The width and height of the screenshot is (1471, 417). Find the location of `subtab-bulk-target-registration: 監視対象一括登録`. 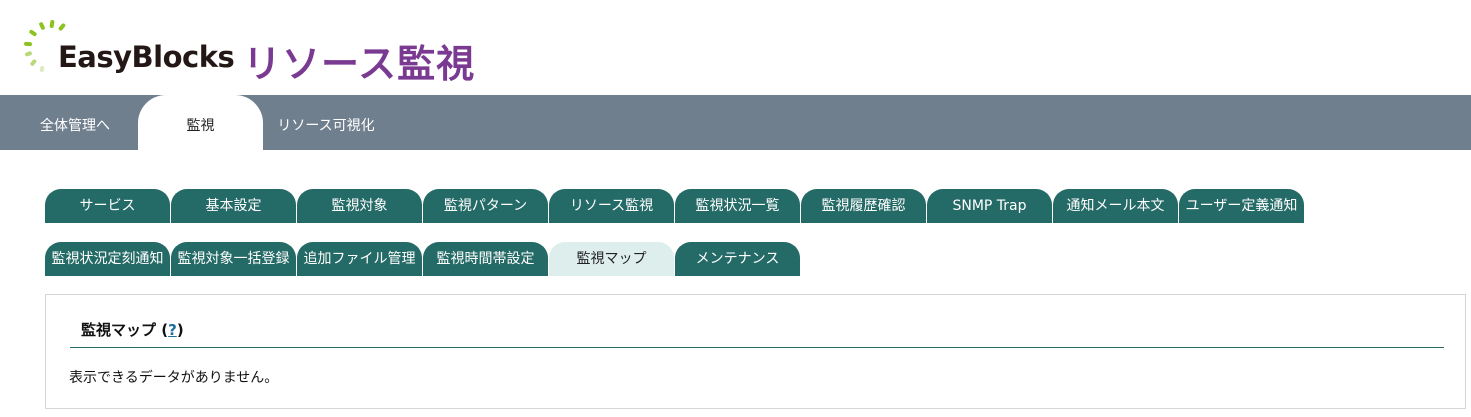

subtab-bulk-target-registration: 監視対象一括登録 is located at coordinates (233, 259).